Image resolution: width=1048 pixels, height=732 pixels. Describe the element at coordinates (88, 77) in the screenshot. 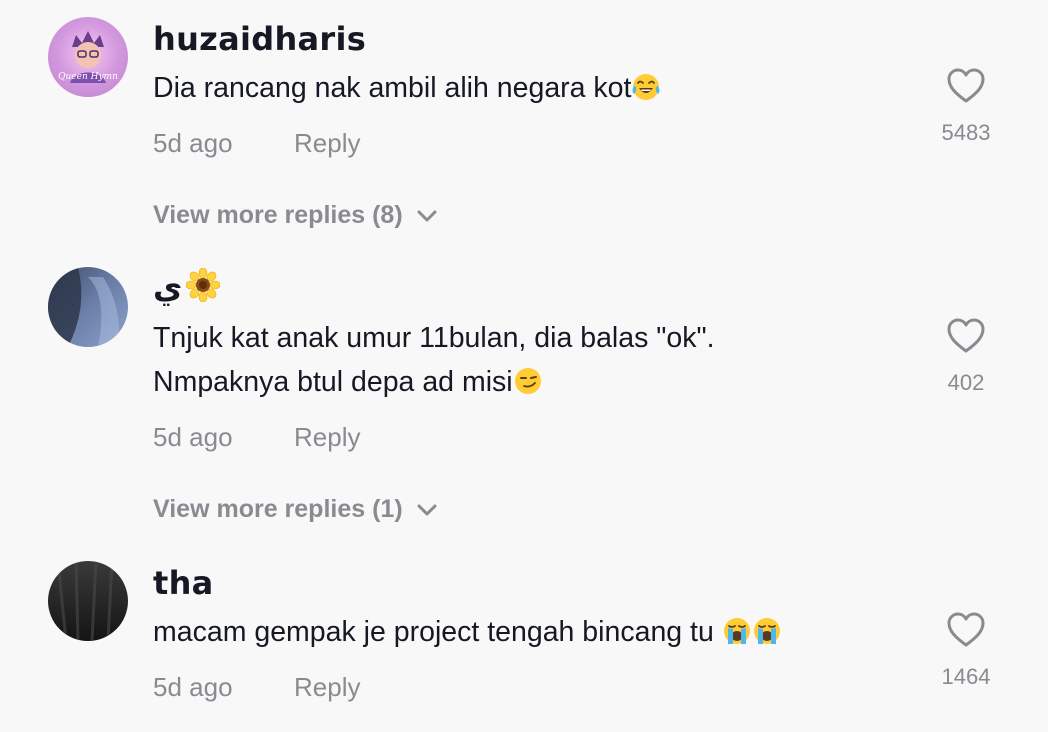

I see `svg-text: Queen Hymn` at that location.